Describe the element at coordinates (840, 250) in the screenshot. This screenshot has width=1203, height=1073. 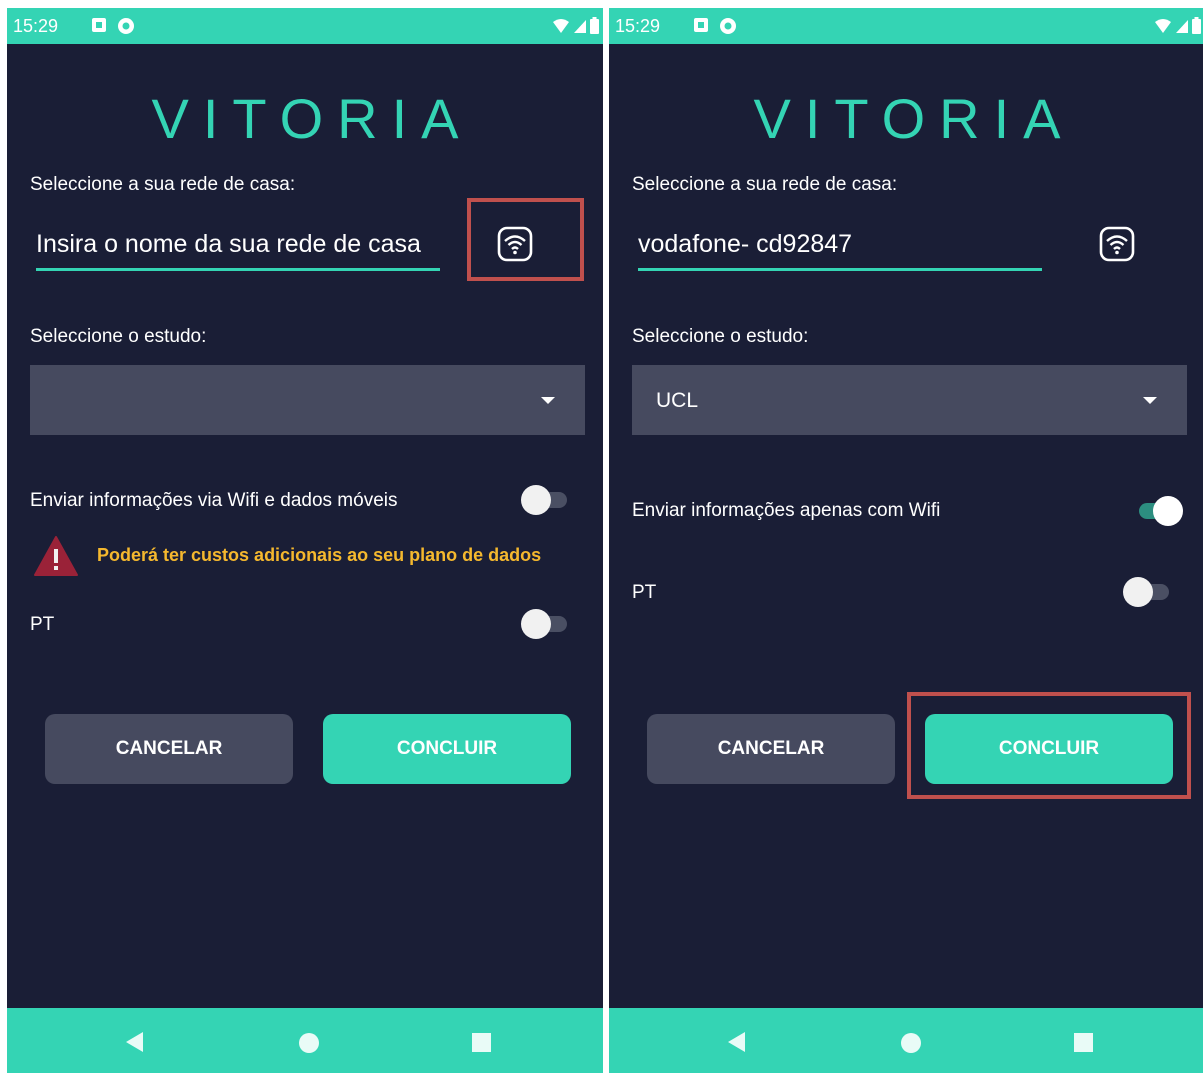
I see `network-name-input: vodafone- cd92847` at that location.